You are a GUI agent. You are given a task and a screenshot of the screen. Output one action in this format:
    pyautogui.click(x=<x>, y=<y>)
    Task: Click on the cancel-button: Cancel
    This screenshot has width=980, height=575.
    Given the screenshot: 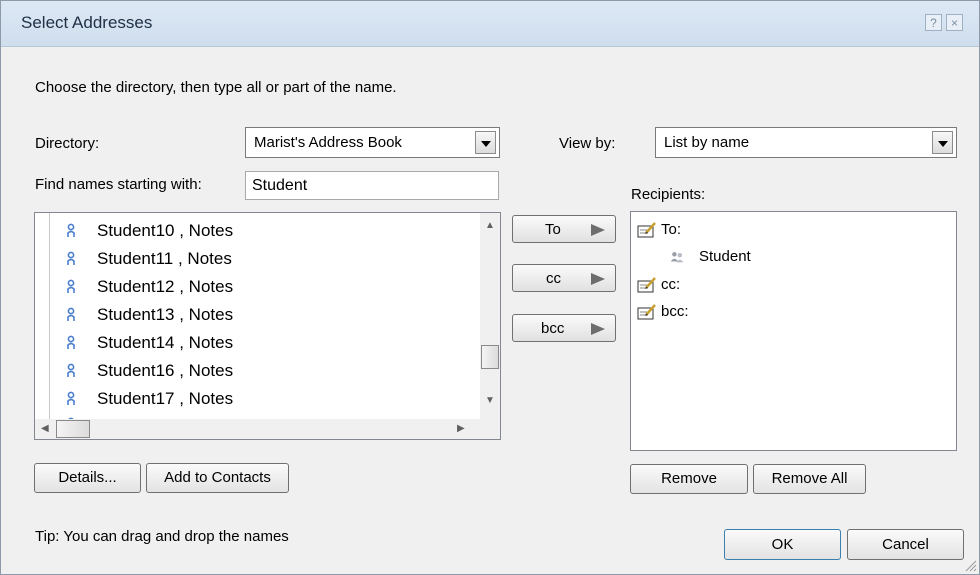 What is the action you would take?
    pyautogui.click(x=905, y=544)
    